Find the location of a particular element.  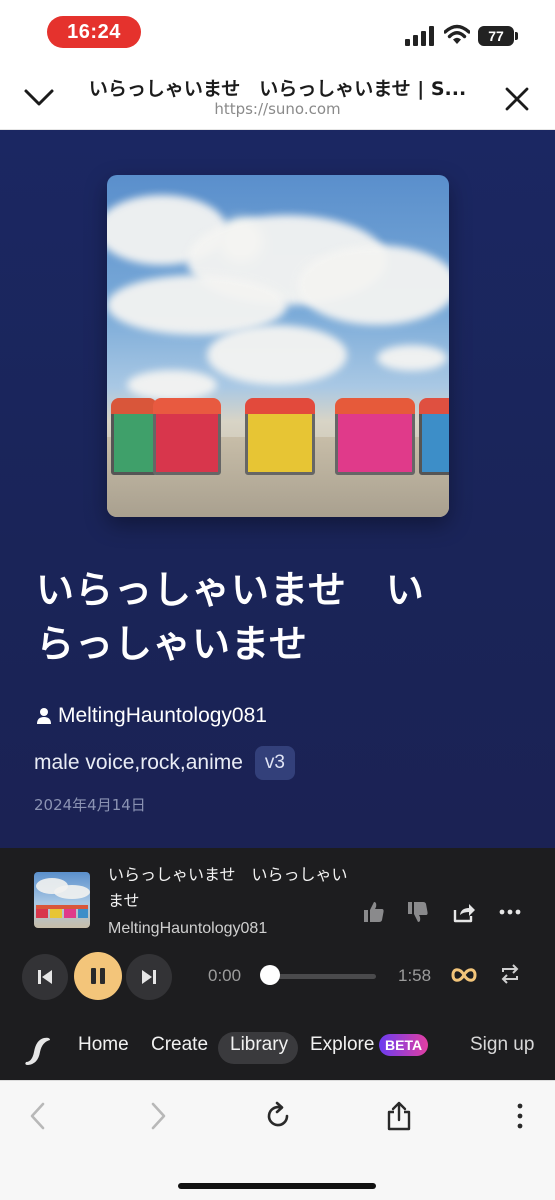

artist-row: MeltingHauntology081 is located at coordinates (151, 716).